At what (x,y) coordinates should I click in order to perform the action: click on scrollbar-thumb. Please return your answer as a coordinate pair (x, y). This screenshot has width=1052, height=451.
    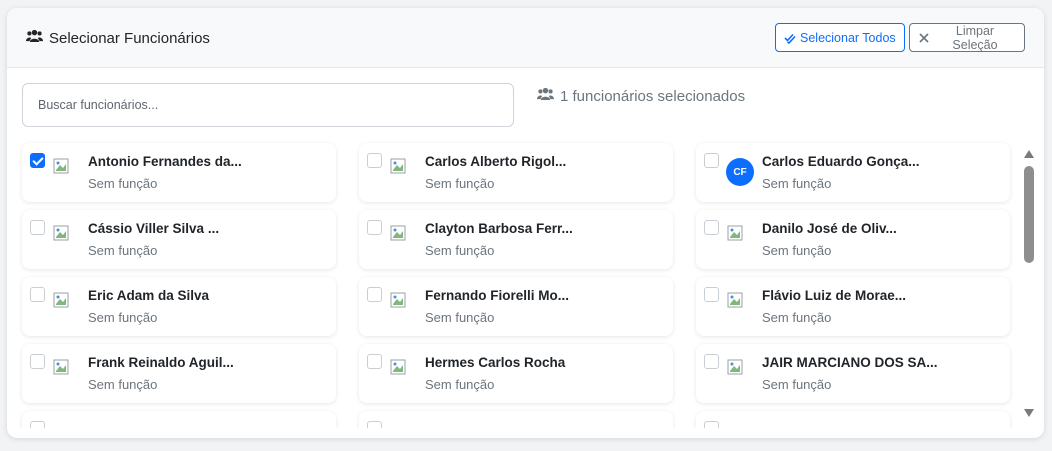
    Looking at the image, I should click on (1029, 214).